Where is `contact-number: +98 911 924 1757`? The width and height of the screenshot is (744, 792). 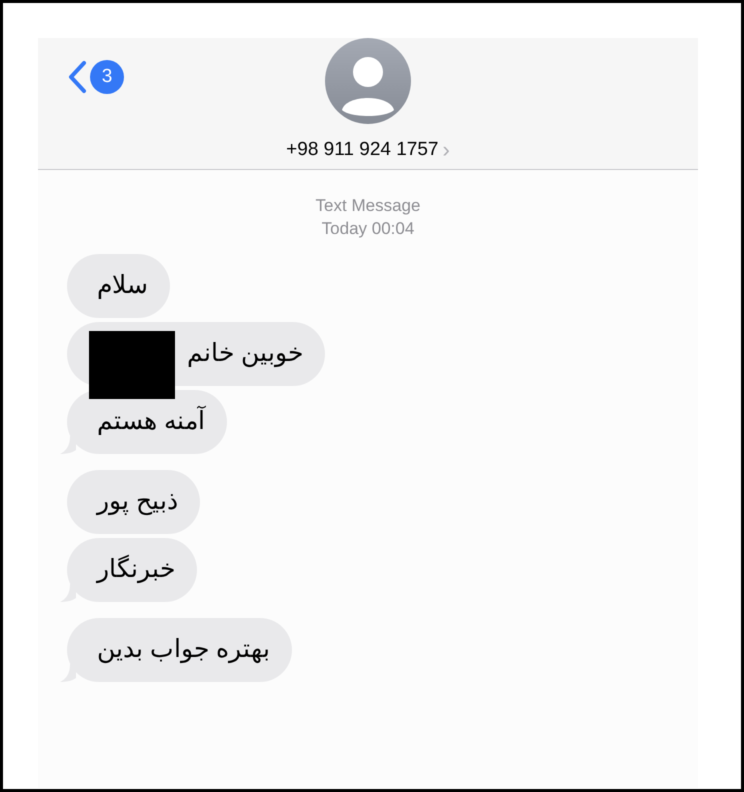 contact-number: +98 911 924 1757 is located at coordinates (362, 150).